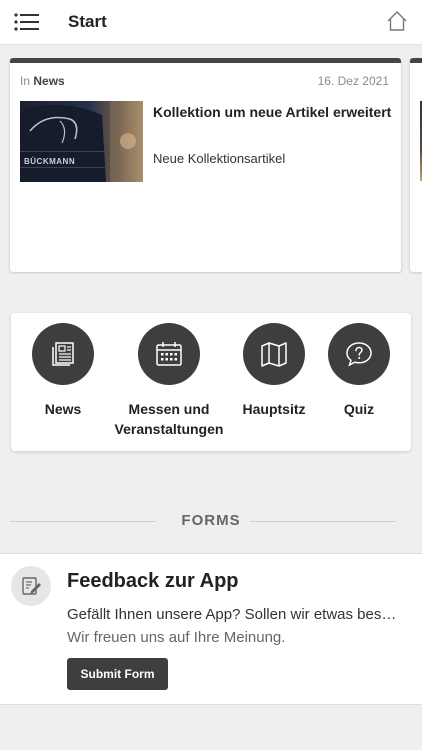 This screenshot has height=750, width=422. What do you see at coordinates (353, 81) in the screenshot?
I see `card-date: 16. Dez 2021` at bounding box center [353, 81].